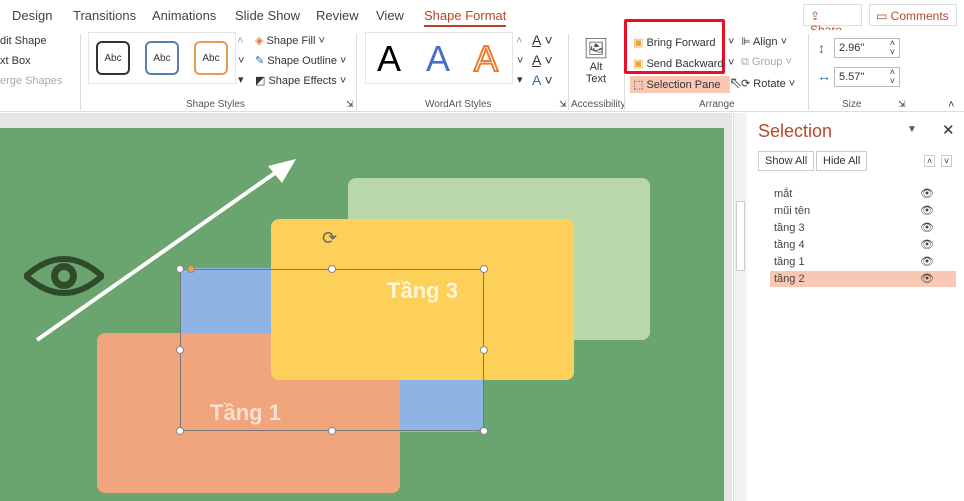 The height and width of the screenshot is (501, 964). Describe the element at coordinates (542, 60) in the screenshot. I see `text-outline-icon: A ˅` at that location.